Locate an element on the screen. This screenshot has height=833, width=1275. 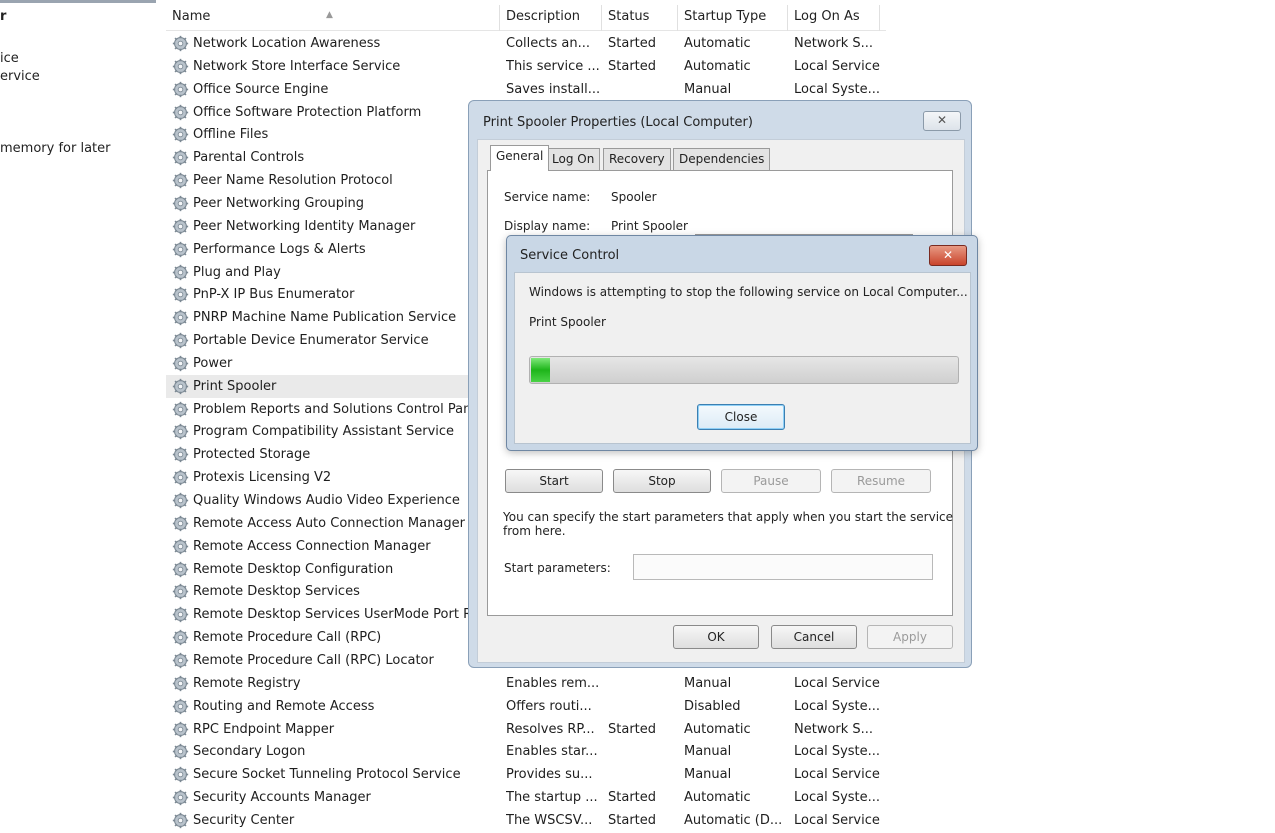
stop-button: Stop is located at coordinates (662, 481).